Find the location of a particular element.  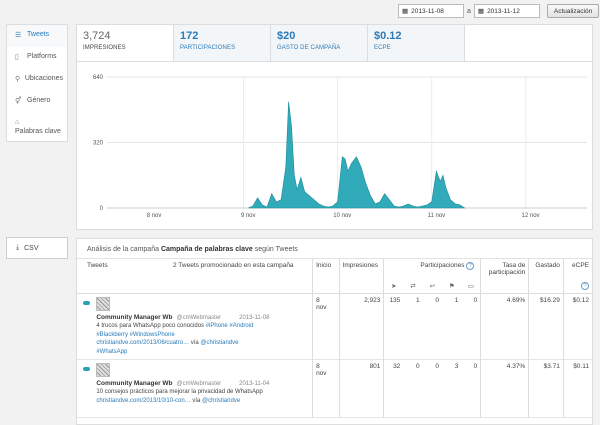

header-ecpe: eCPE is located at coordinates (577, 269).